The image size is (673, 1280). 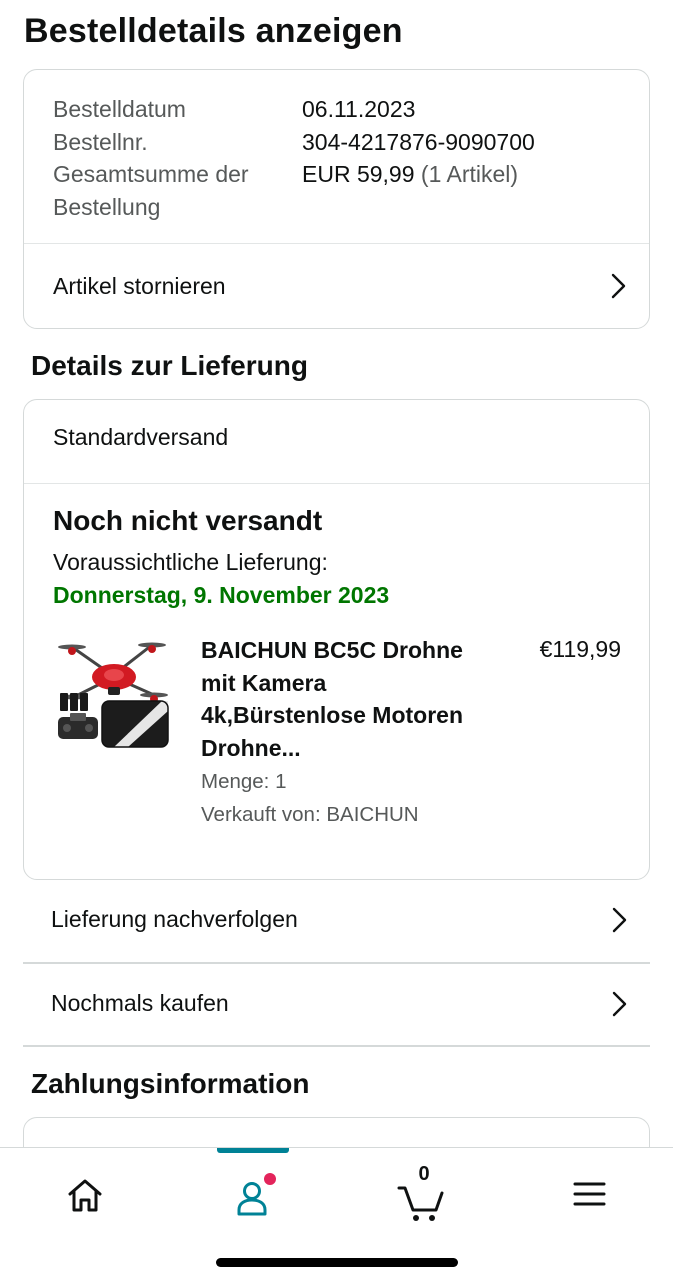 What do you see at coordinates (190, 562) in the screenshot?
I see `eta-label: Voraussichtliche Lieferung:` at bounding box center [190, 562].